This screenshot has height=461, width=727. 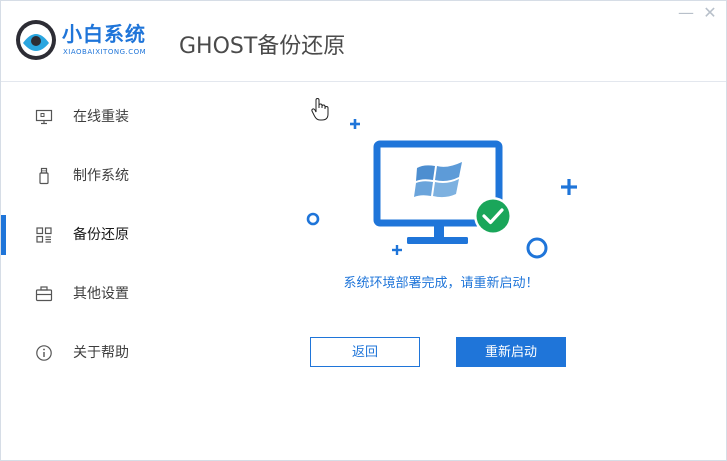 I want to click on briefcase-icon, so click(x=44, y=294).